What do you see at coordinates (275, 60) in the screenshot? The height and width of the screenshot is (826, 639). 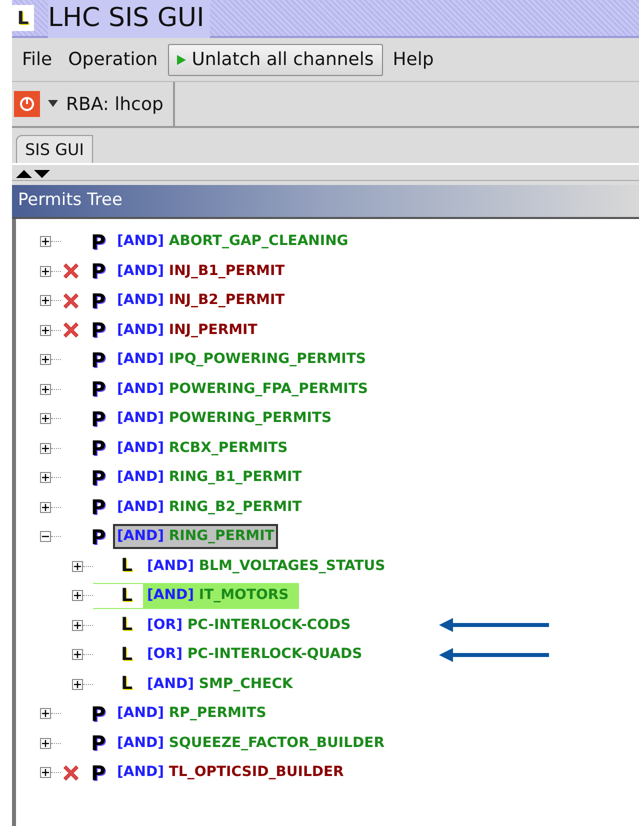 I see `unlatch-button: Unlatch all channels` at bounding box center [275, 60].